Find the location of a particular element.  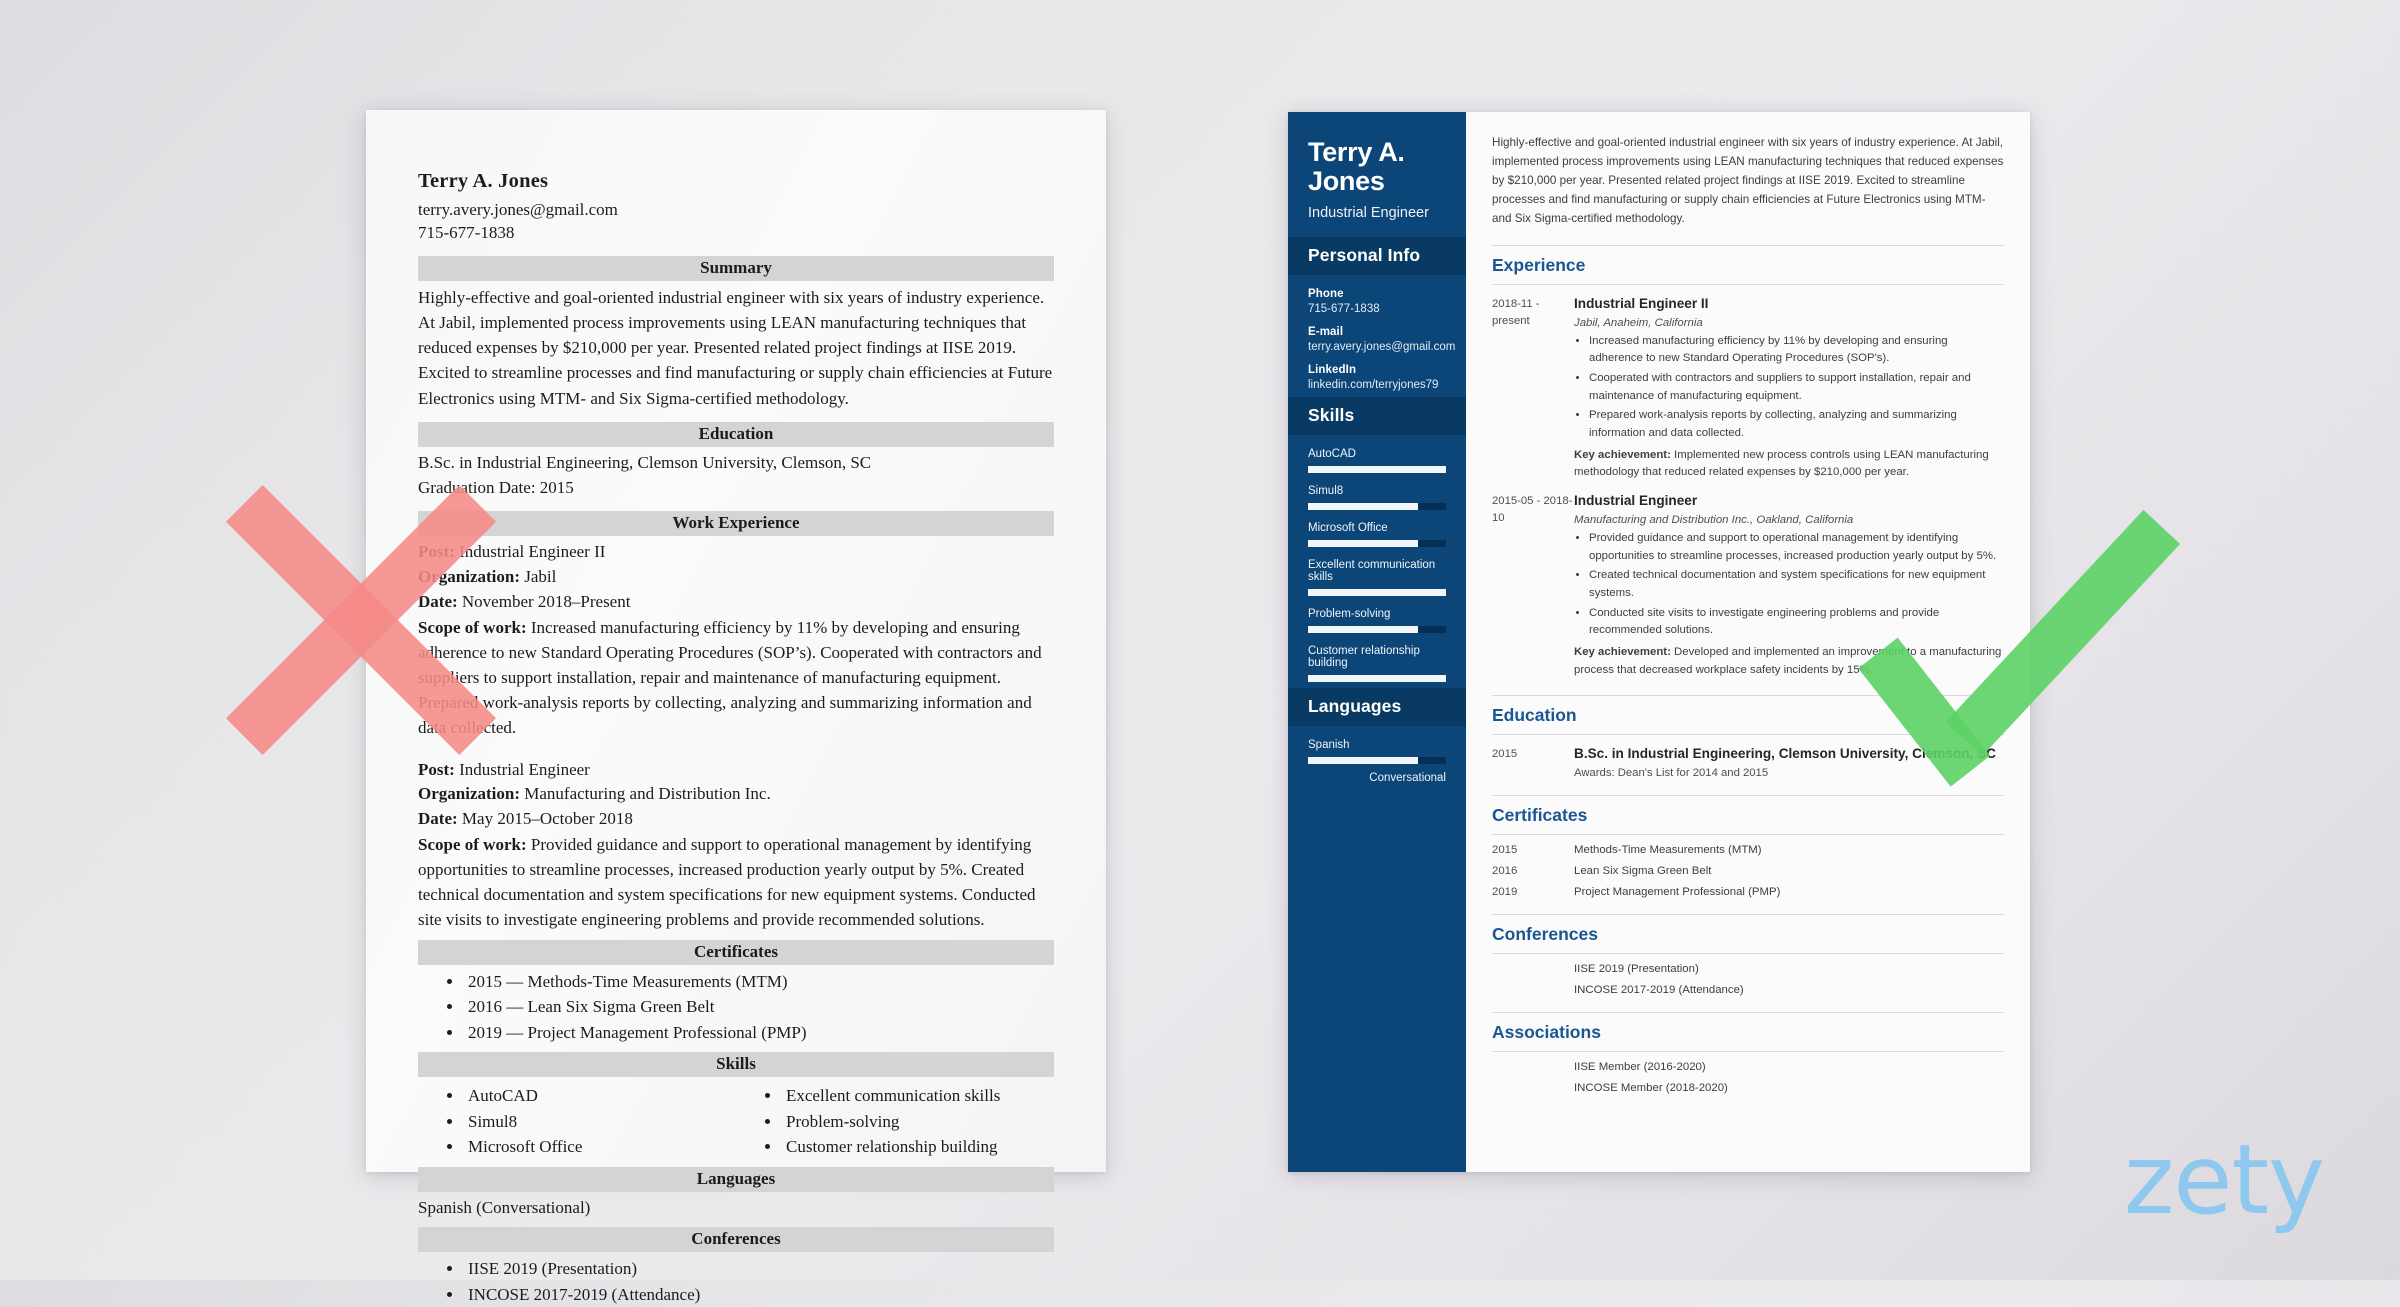

association-row: IISE Member (2016-2020) is located at coordinates (1748, 1067).